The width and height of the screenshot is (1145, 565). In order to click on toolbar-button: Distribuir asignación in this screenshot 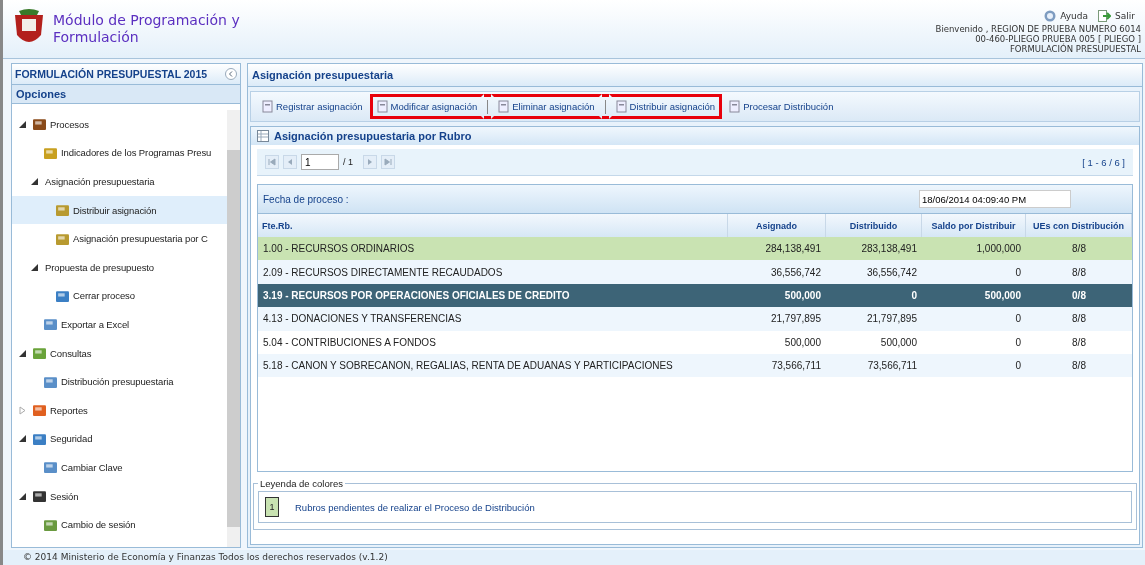, I will do `click(665, 106)`.